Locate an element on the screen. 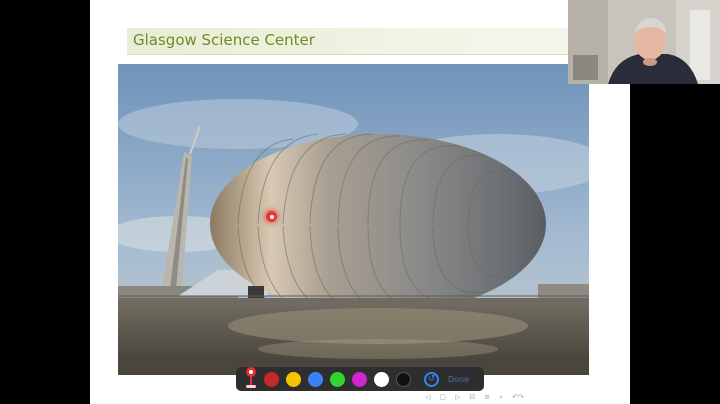  map-pin-icon is located at coordinates (251, 379).